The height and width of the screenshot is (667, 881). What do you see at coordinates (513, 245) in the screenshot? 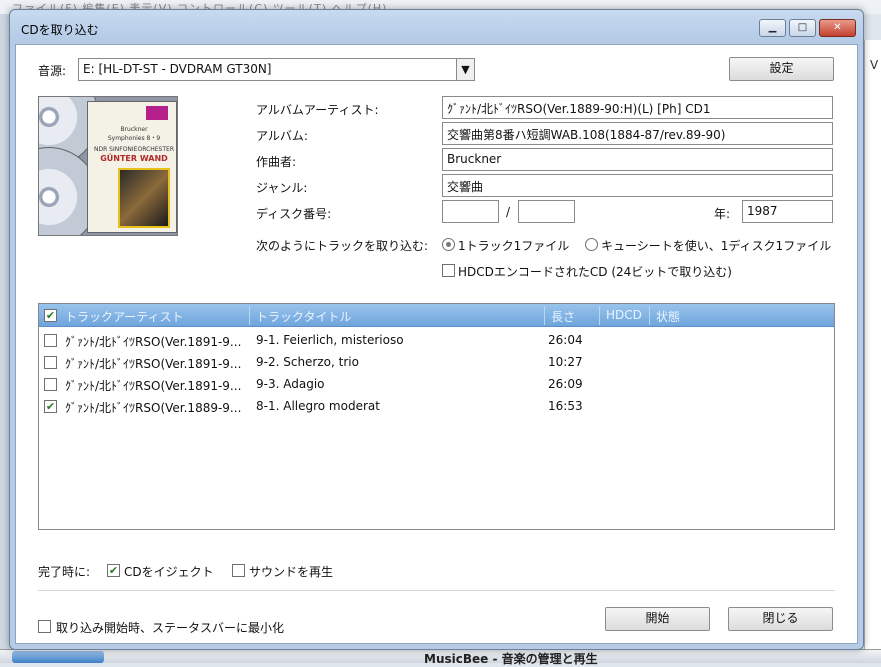
I see `radio-one-file-per-track-label: 1トラック1ファイル` at bounding box center [513, 245].